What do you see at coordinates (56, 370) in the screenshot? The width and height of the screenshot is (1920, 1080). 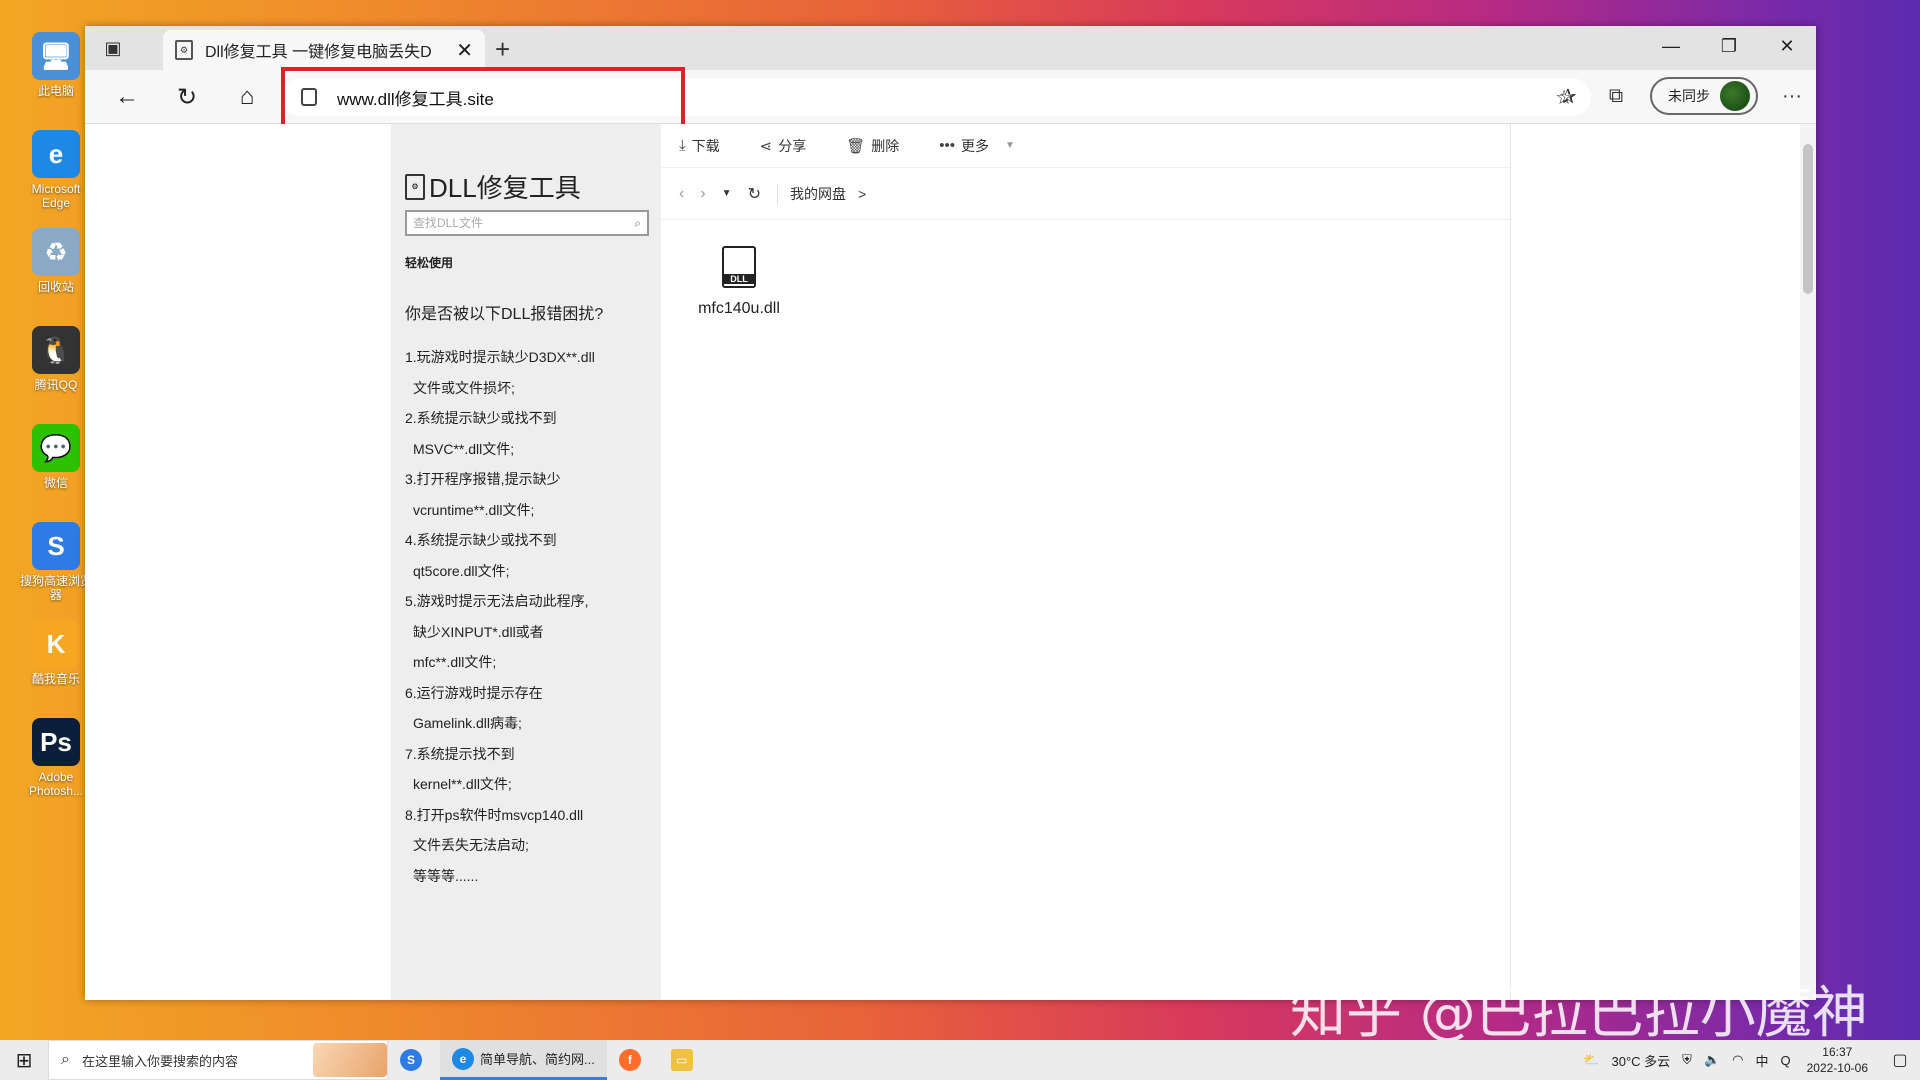 I see `desktop-shortcut: 🐧 腾讯QQ` at bounding box center [56, 370].